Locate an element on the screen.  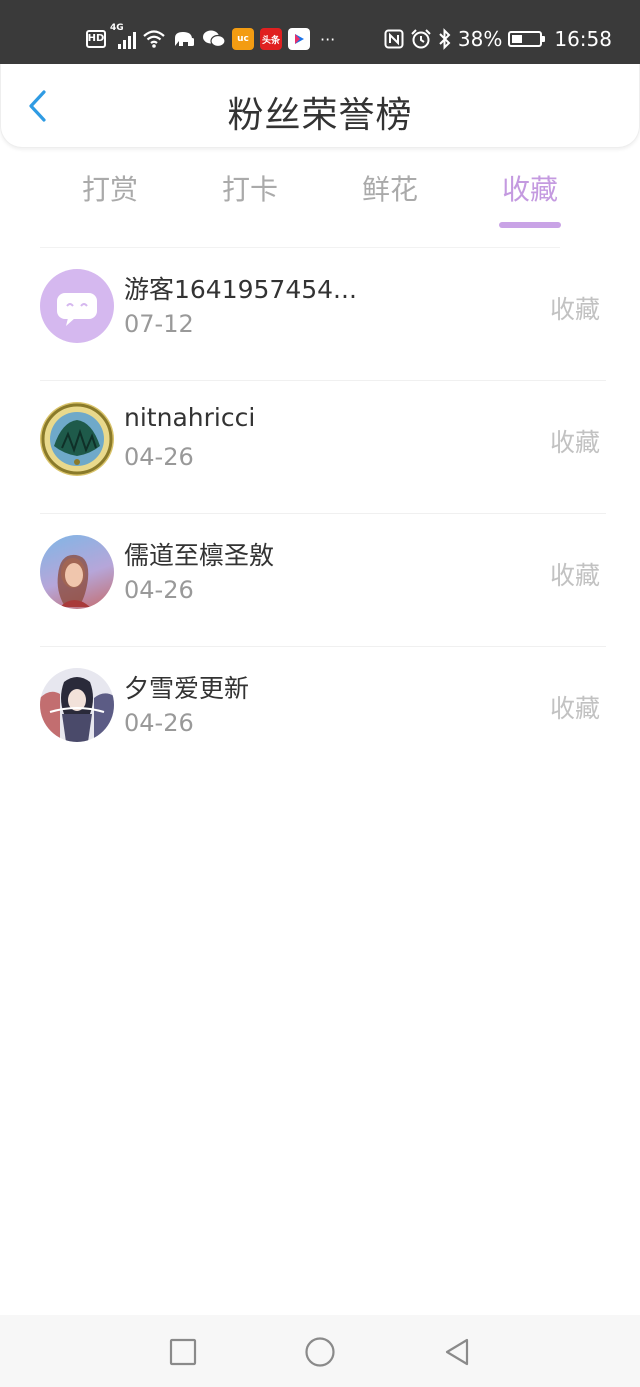
fan-name: nitnahricci is located at coordinates (190, 417).